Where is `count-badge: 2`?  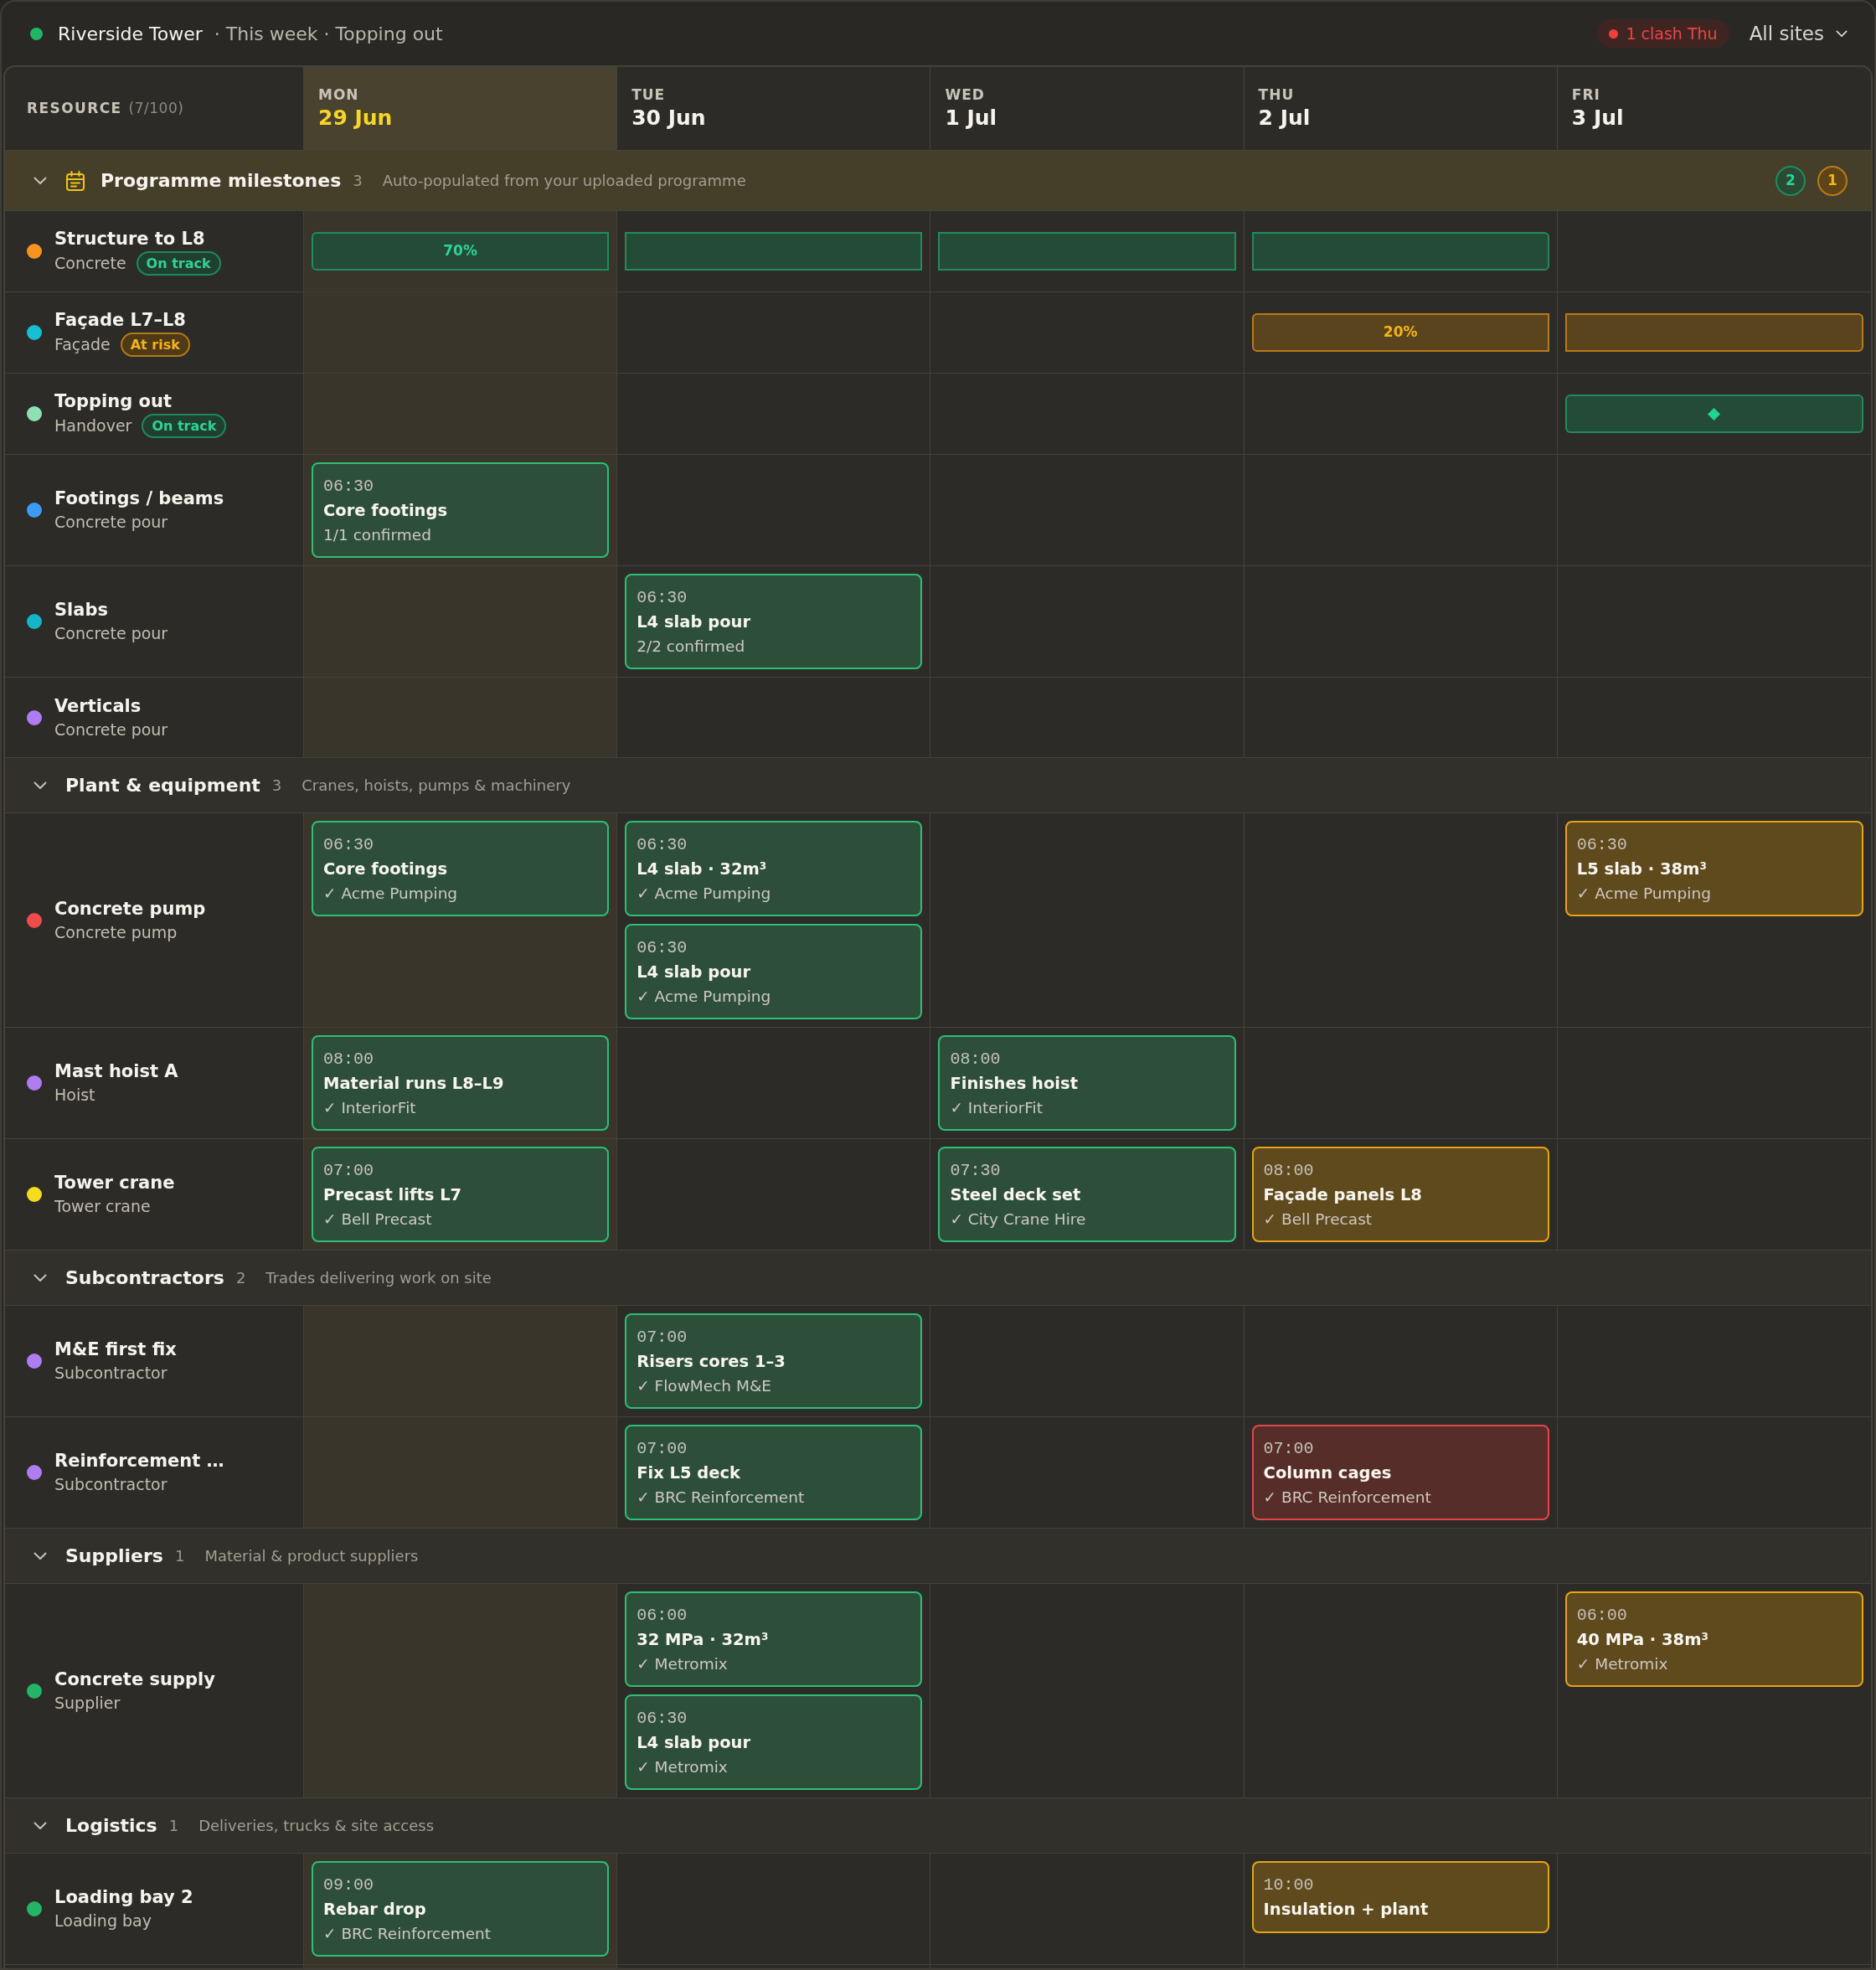 count-badge: 2 is located at coordinates (1791, 180).